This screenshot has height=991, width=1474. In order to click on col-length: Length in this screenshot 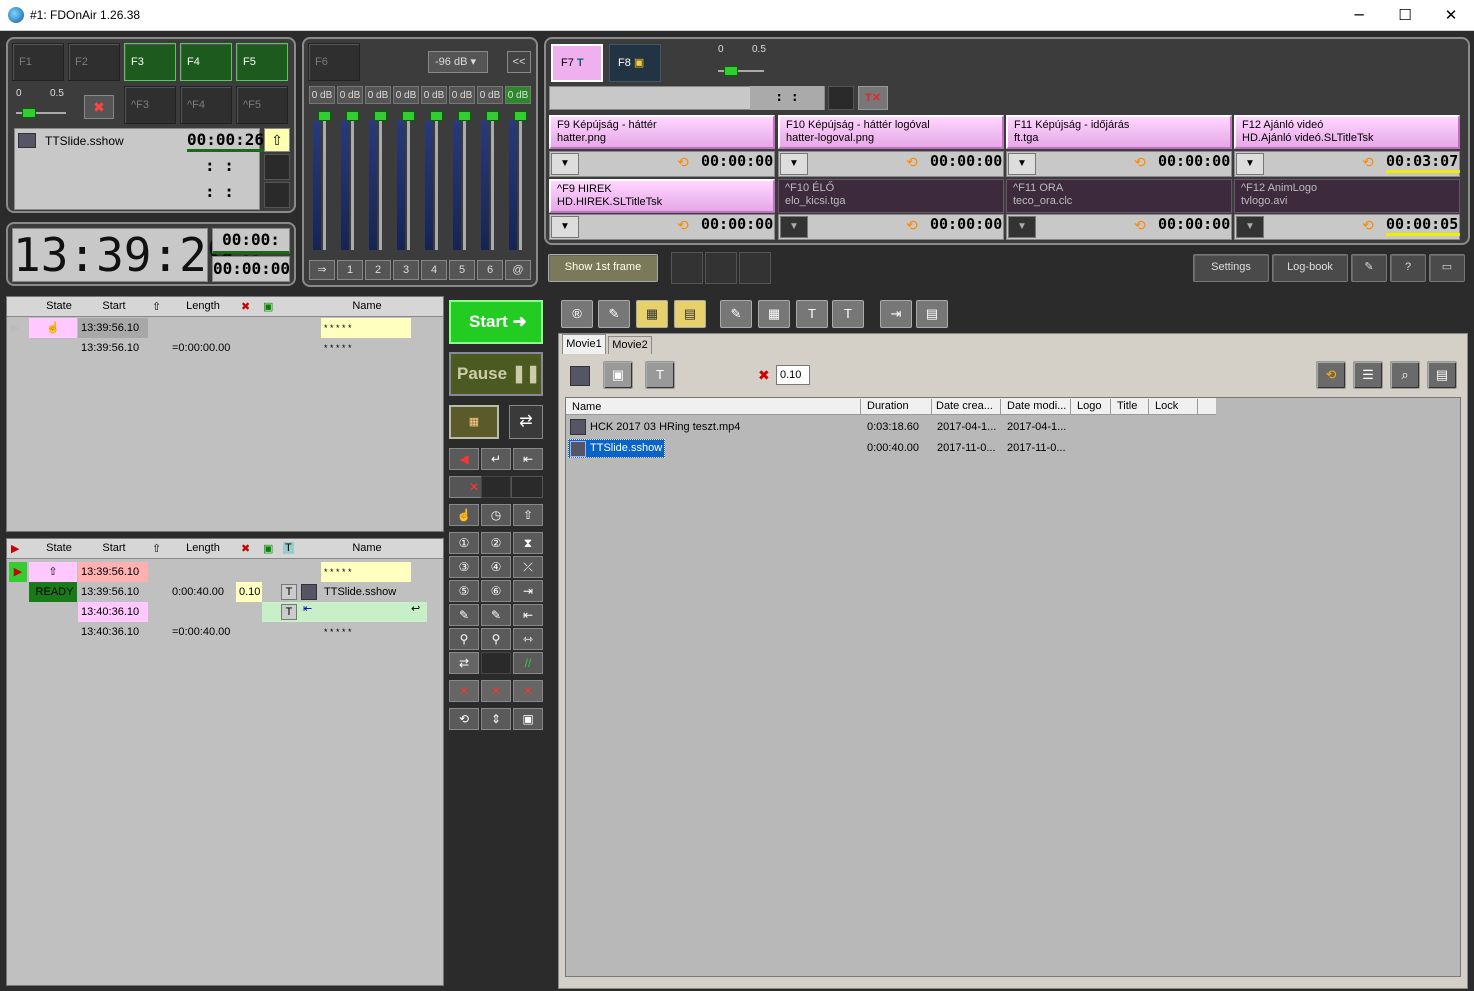, I will do `click(203, 306)`.